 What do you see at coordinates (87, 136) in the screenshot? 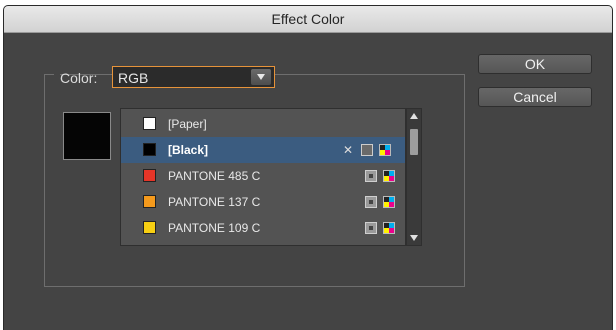
I see `color-preview-swatch` at bounding box center [87, 136].